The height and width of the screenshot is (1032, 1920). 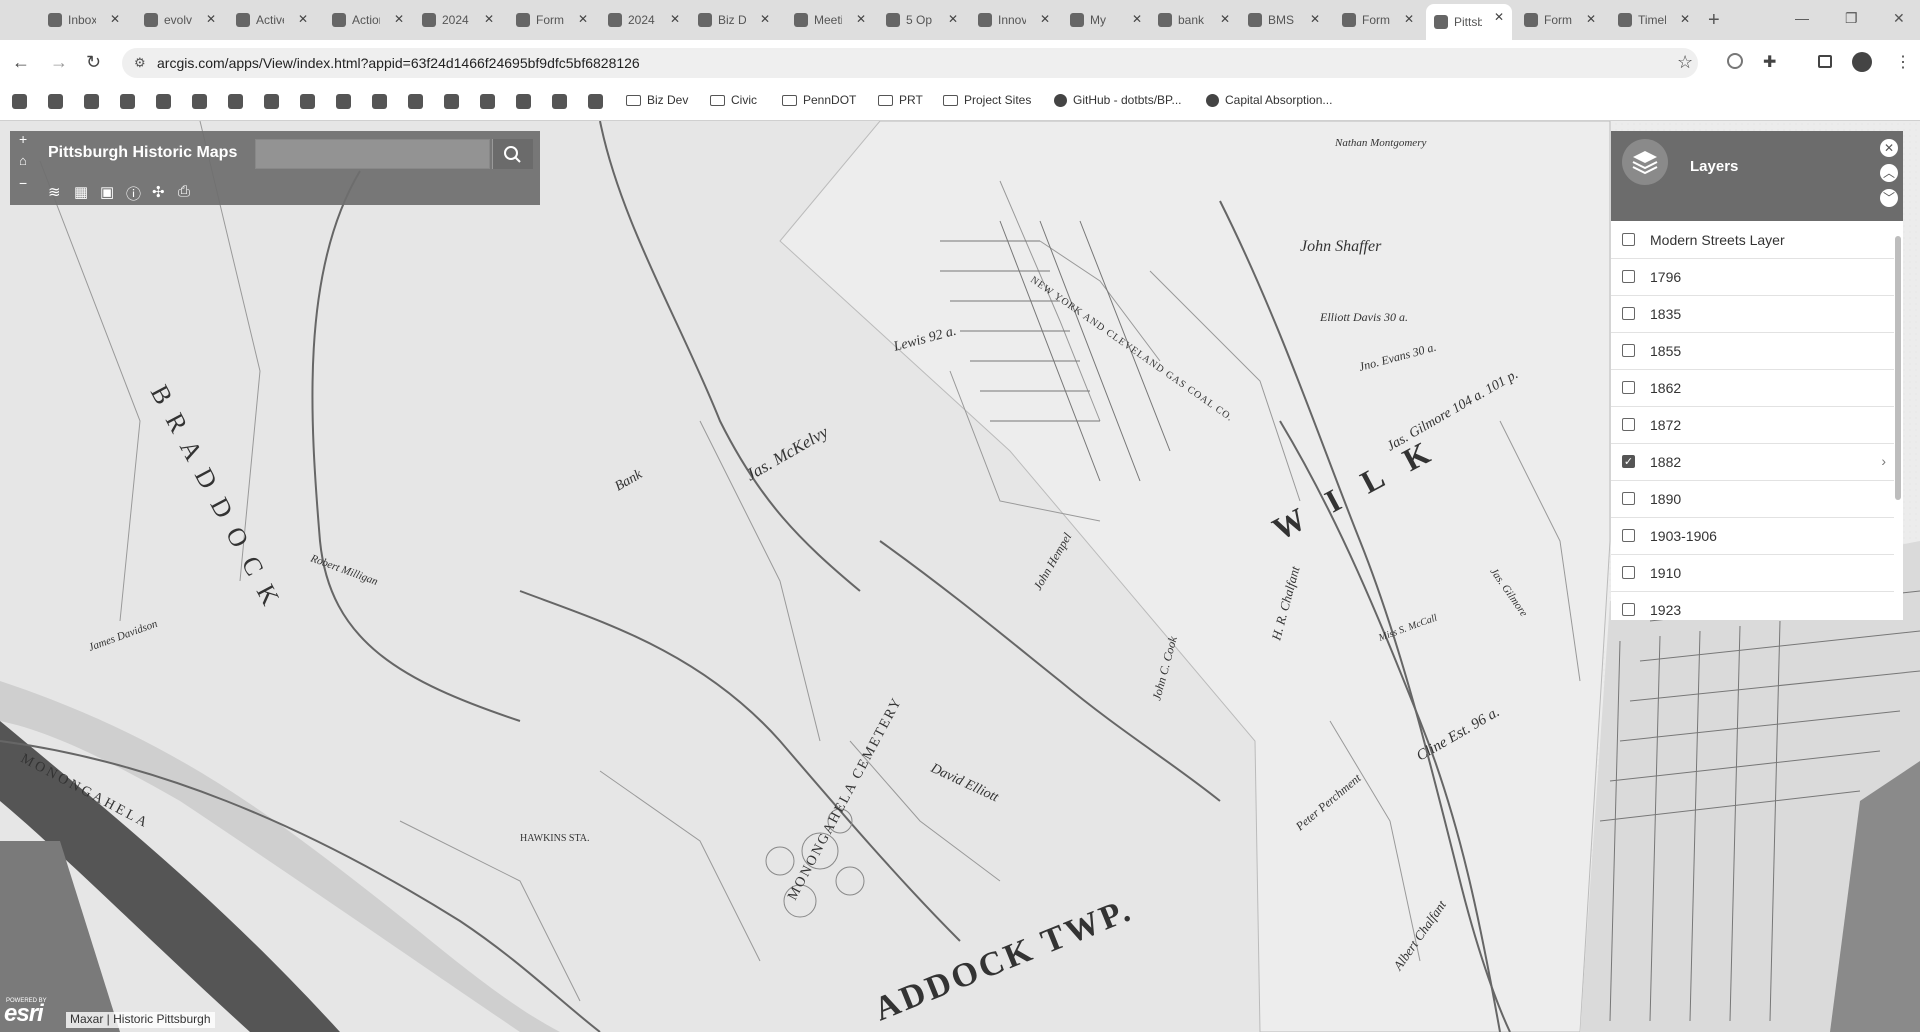 What do you see at coordinates (59, 62) in the screenshot?
I see `forward-icon: →` at bounding box center [59, 62].